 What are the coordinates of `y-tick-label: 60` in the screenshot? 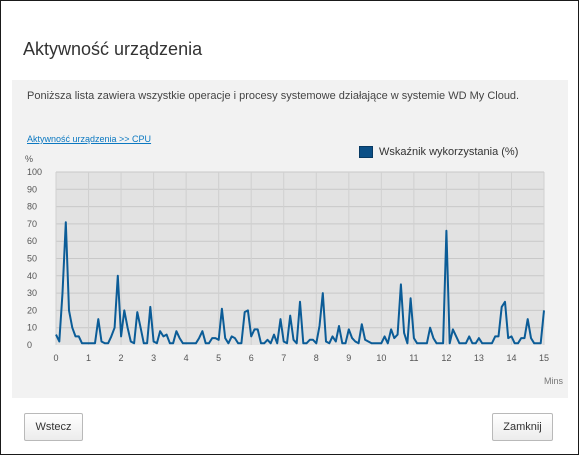 It's located at (32, 241).